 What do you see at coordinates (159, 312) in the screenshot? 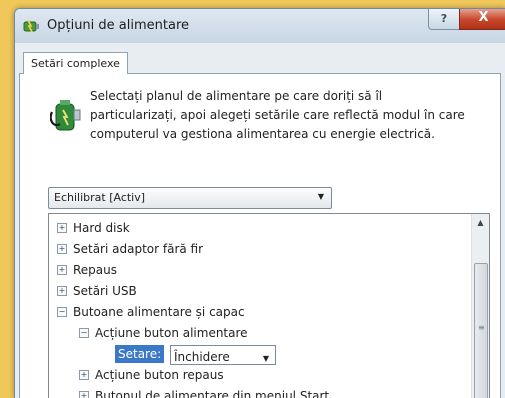
I see `tree-item-label: Butoane alimentare și capac` at bounding box center [159, 312].